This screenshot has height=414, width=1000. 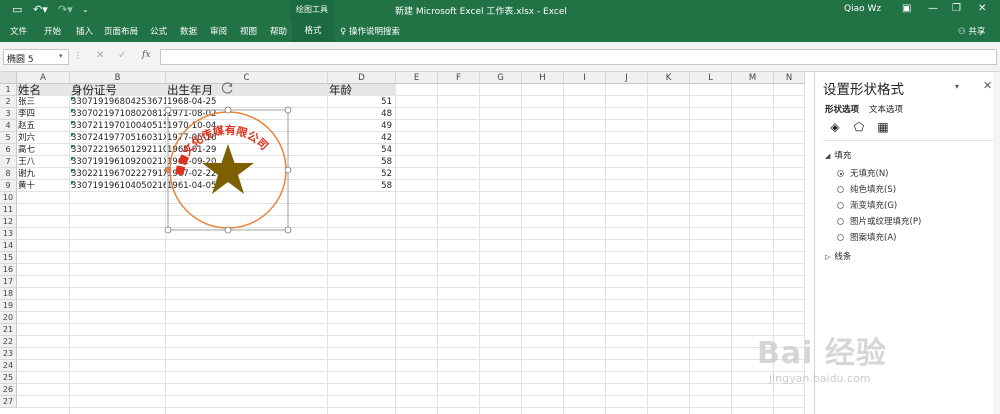 I want to click on shape-vertex-handle, so click(x=168, y=170).